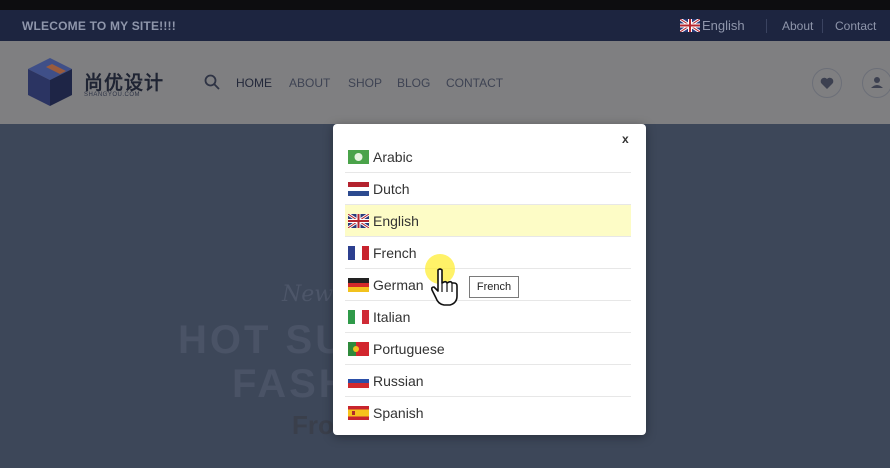 This screenshot has width=890, height=468. I want to click on netherlands-flag-icon, so click(358, 188).